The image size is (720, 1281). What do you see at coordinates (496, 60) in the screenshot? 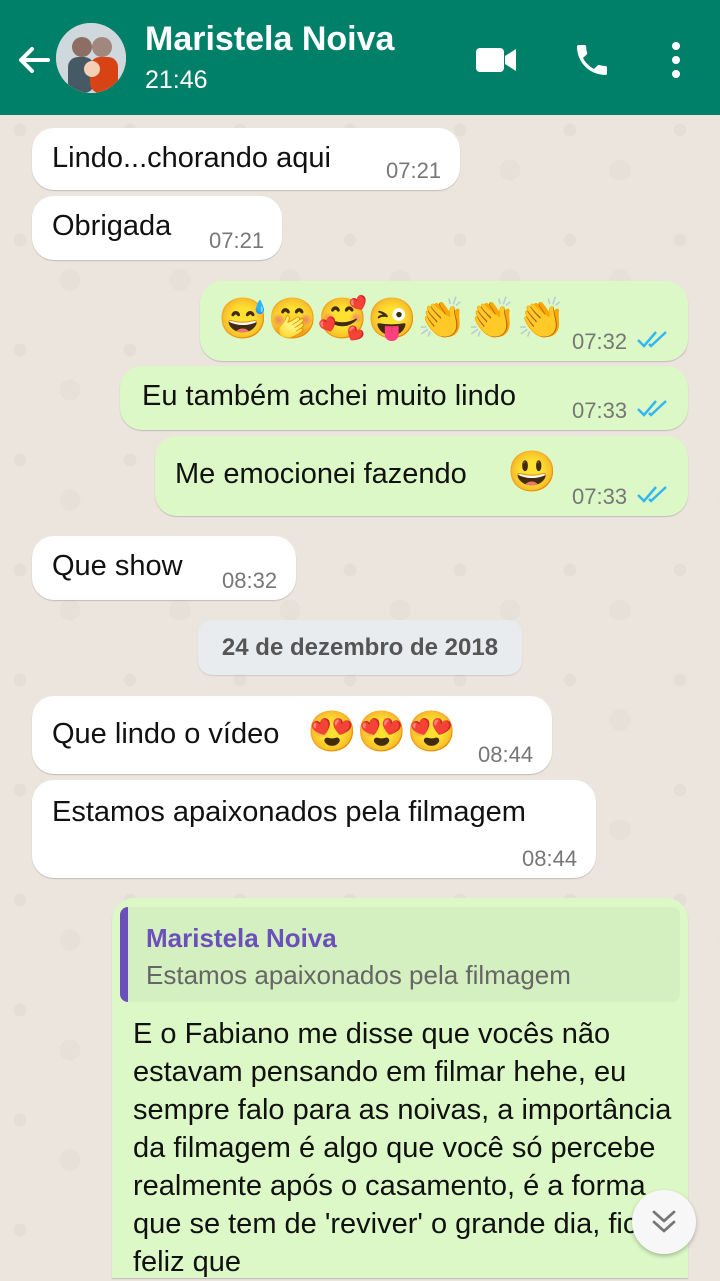
I see `video-call-icon` at bounding box center [496, 60].